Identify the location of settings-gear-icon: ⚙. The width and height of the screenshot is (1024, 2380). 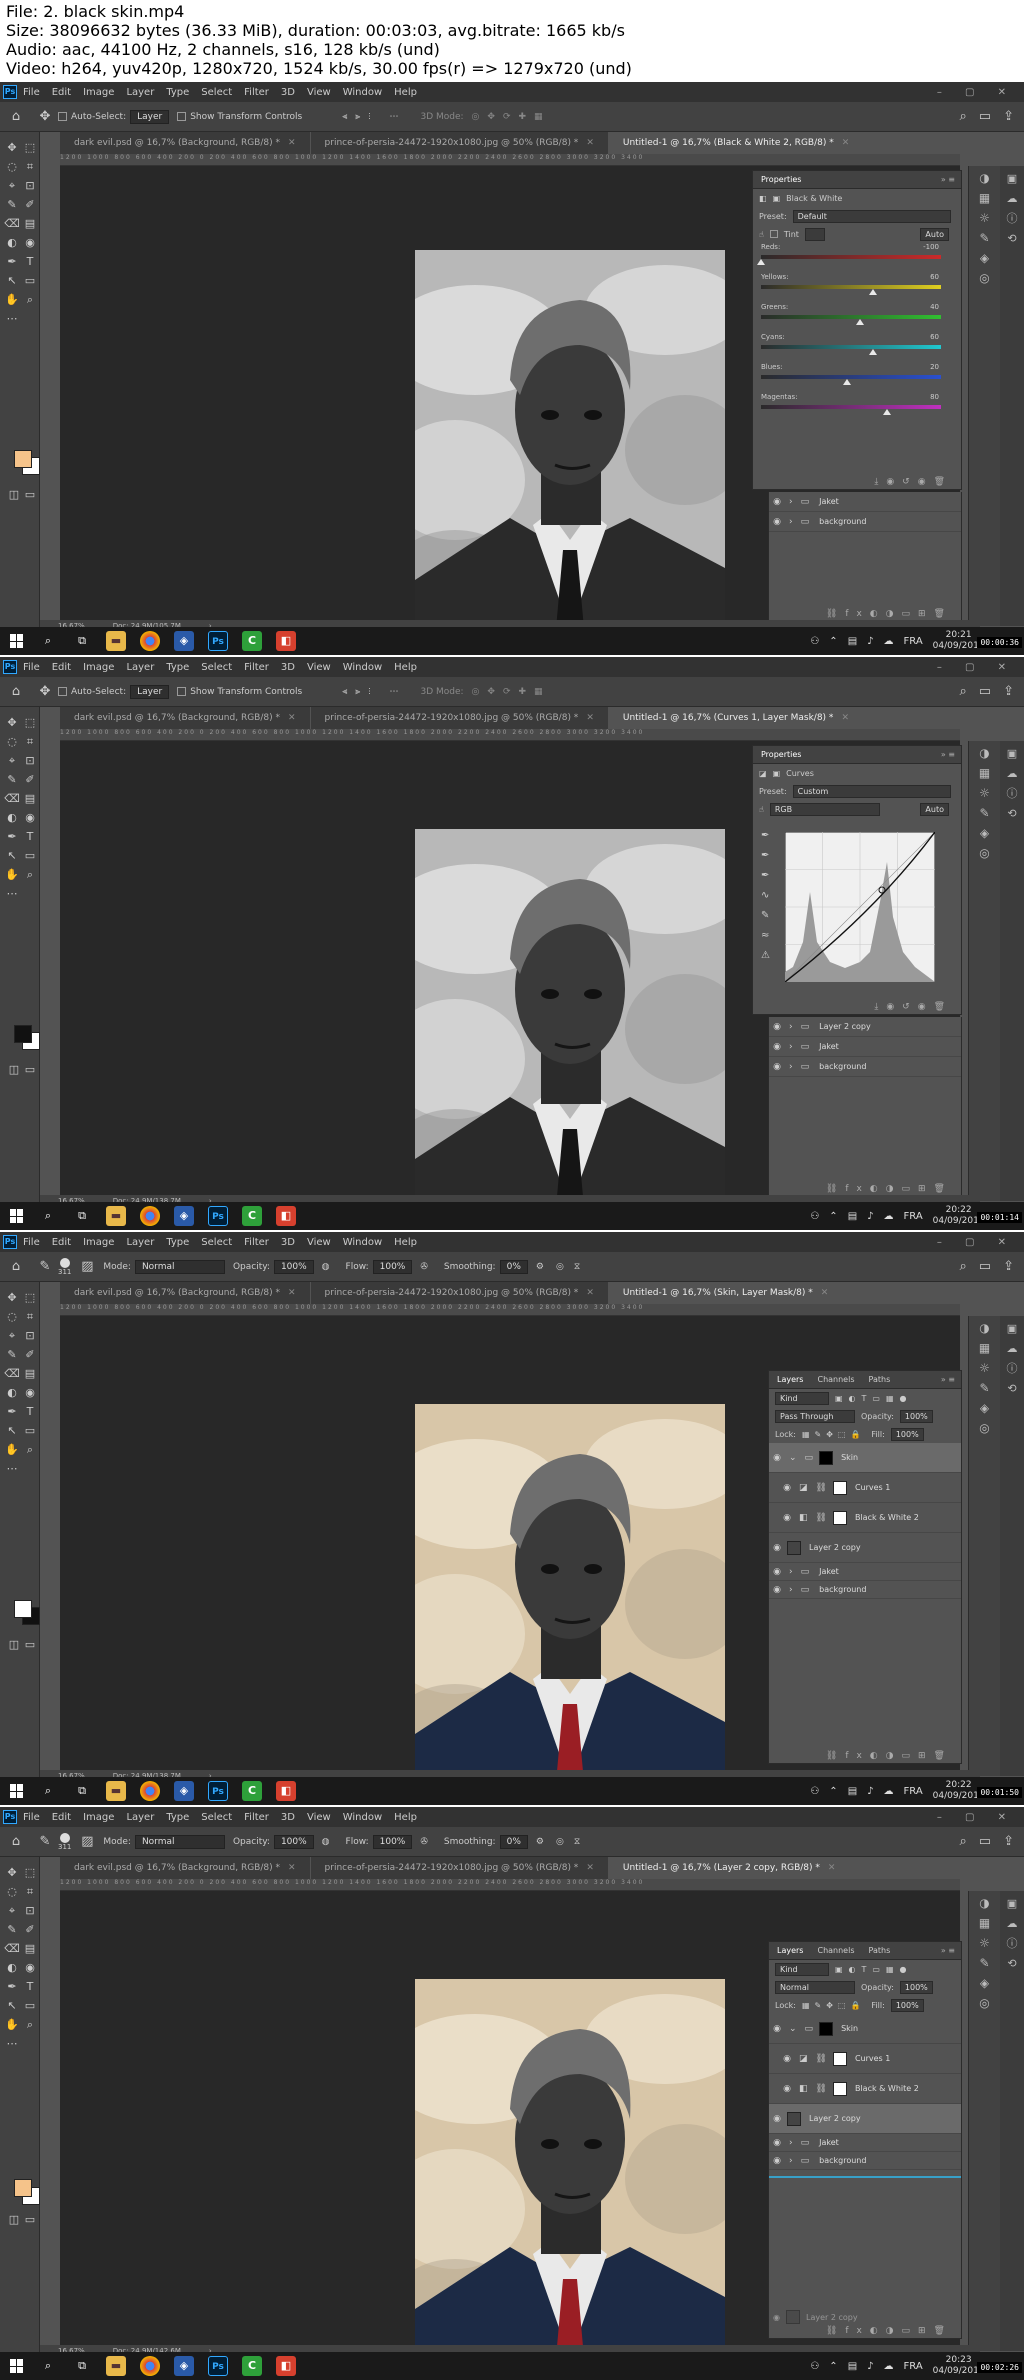
(540, 1267).